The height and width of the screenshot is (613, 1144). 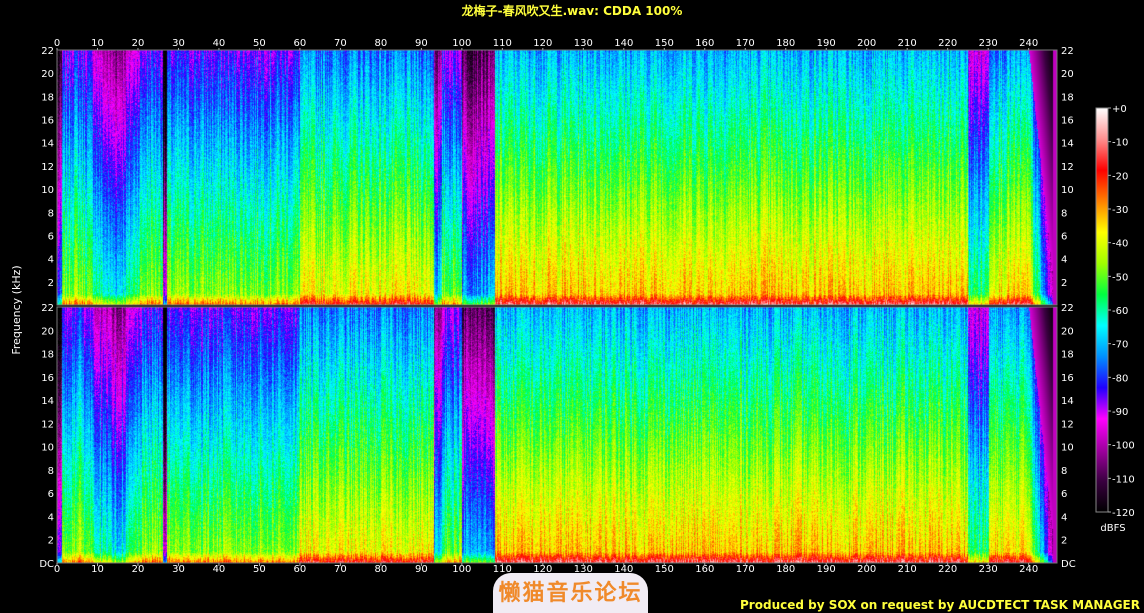 What do you see at coordinates (1067, 121) in the screenshot?
I see `y-tick-right-ch1-16: 16` at bounding box center [1067, 121].